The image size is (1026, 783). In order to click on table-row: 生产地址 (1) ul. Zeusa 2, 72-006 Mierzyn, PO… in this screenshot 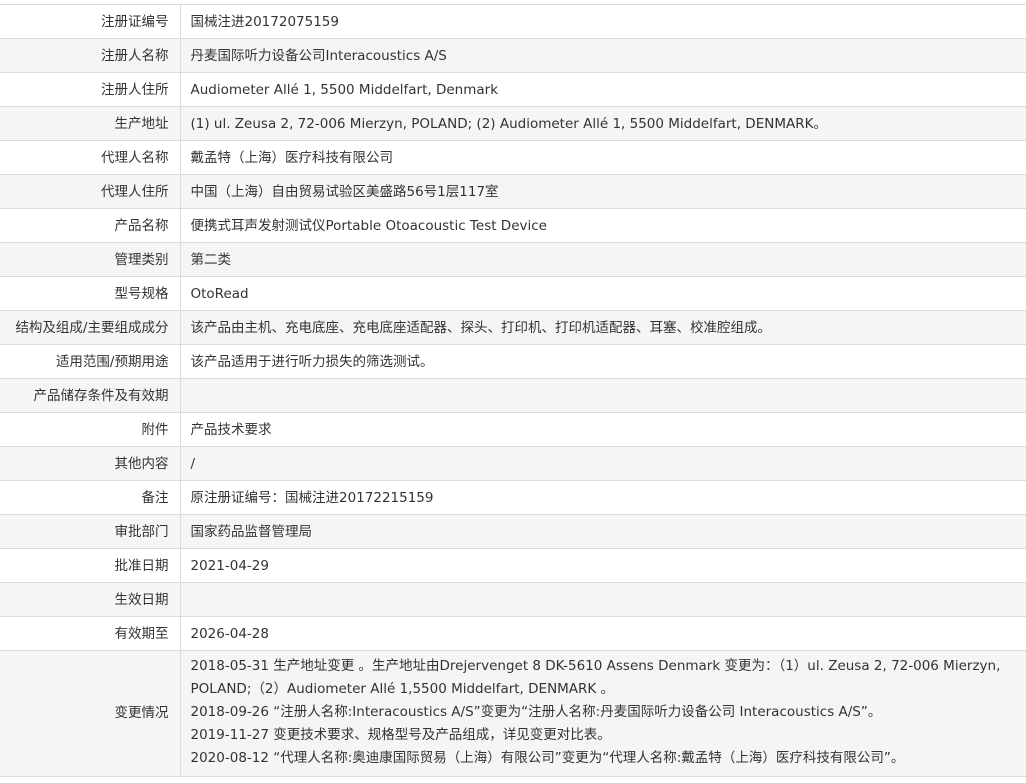, I will do `click(513, 123)`.